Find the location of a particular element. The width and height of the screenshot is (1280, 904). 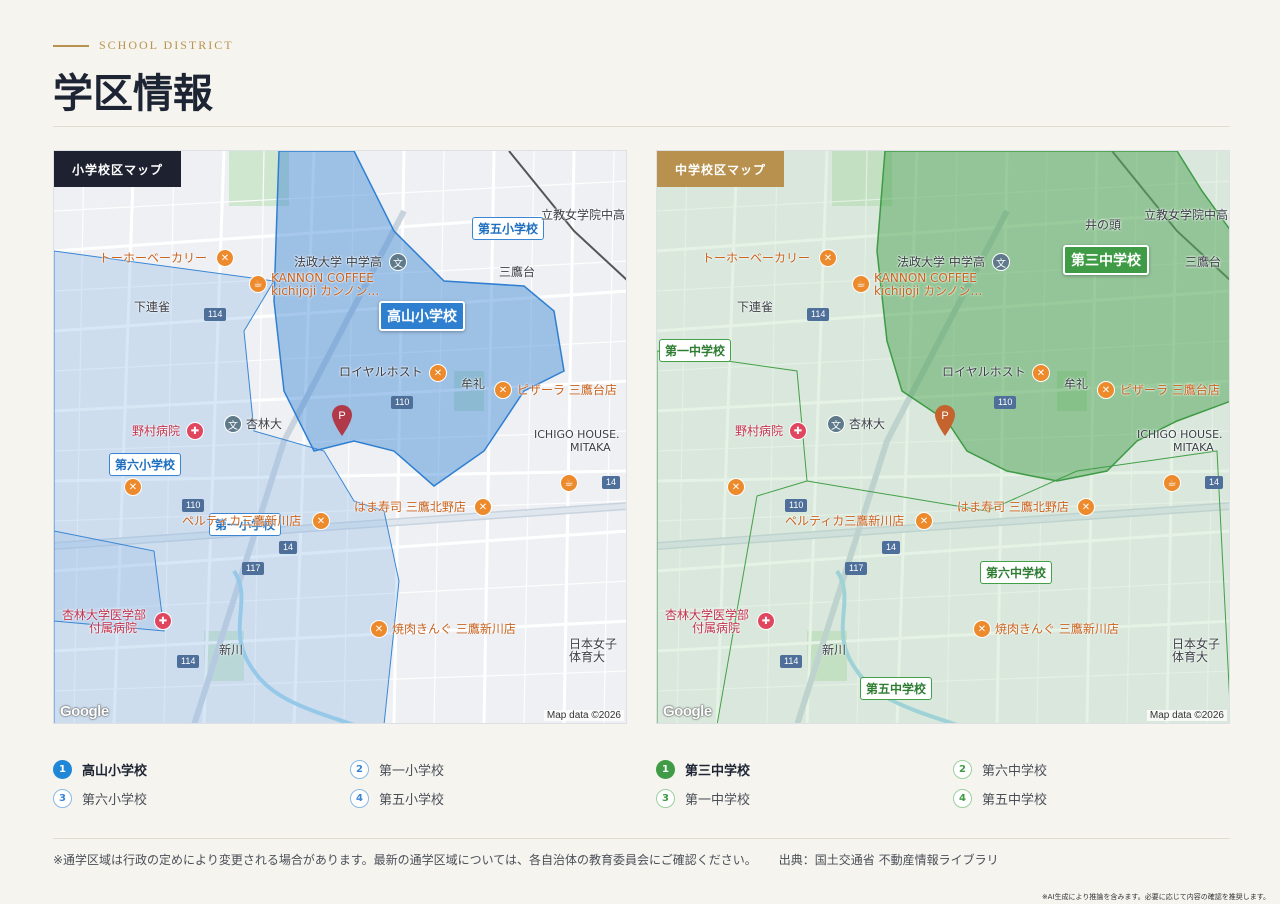

place-label: 野村病院 is located at coordinates (759, 431).